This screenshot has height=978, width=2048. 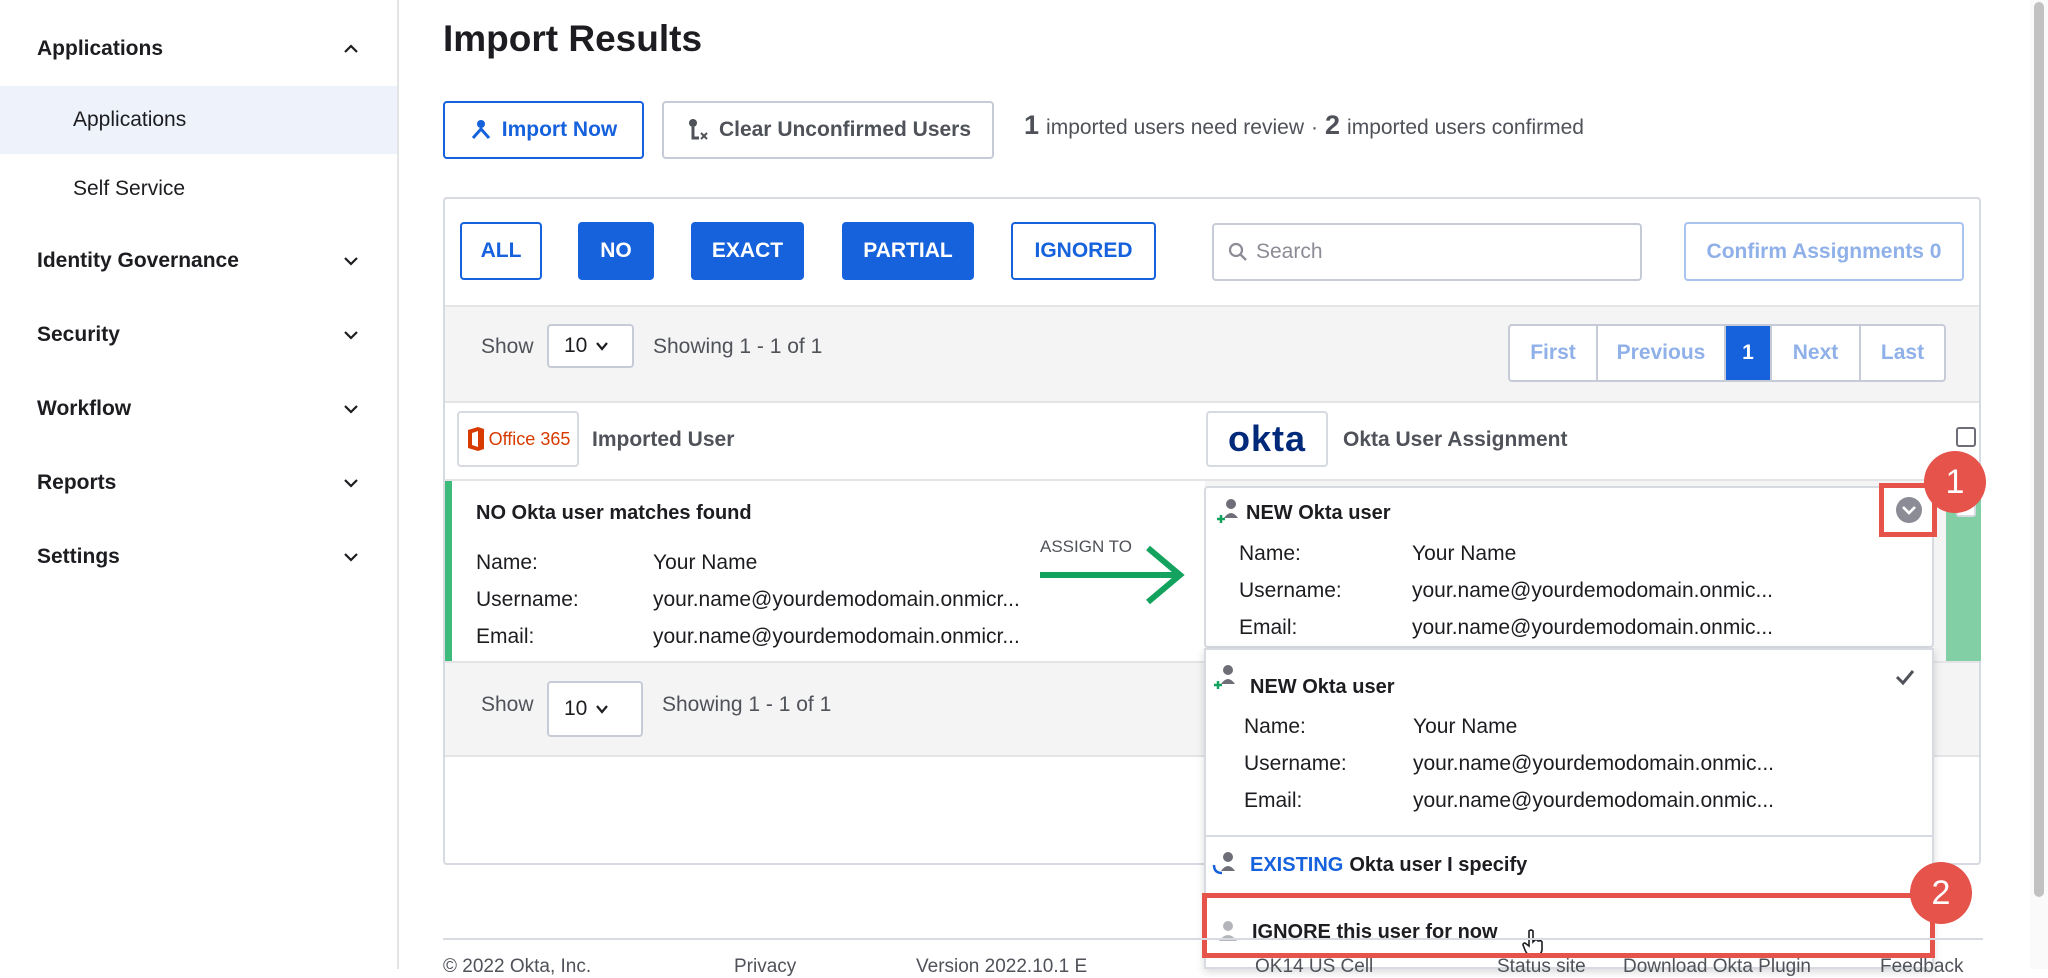 I want to click on search-input: Search, so click(x=1427, y=252).